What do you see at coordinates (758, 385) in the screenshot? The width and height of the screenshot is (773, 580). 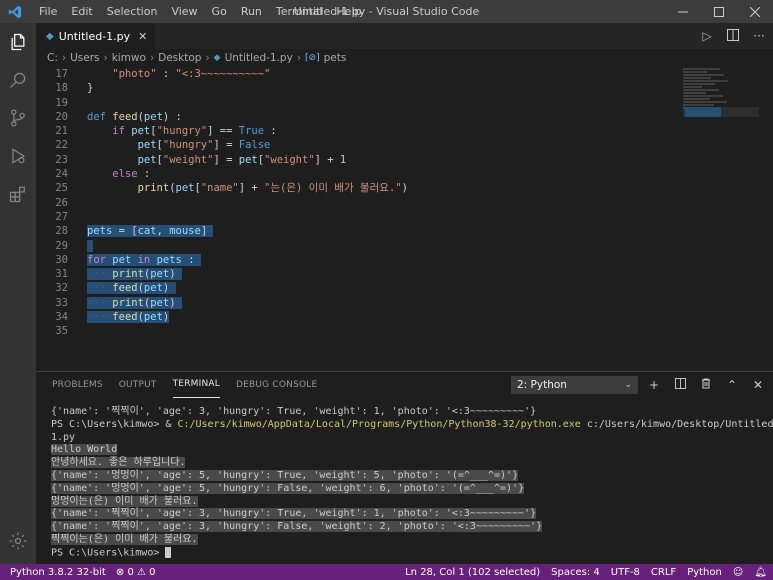 I see `close-panel-icon: ✕` at bounding box center [758, 385].